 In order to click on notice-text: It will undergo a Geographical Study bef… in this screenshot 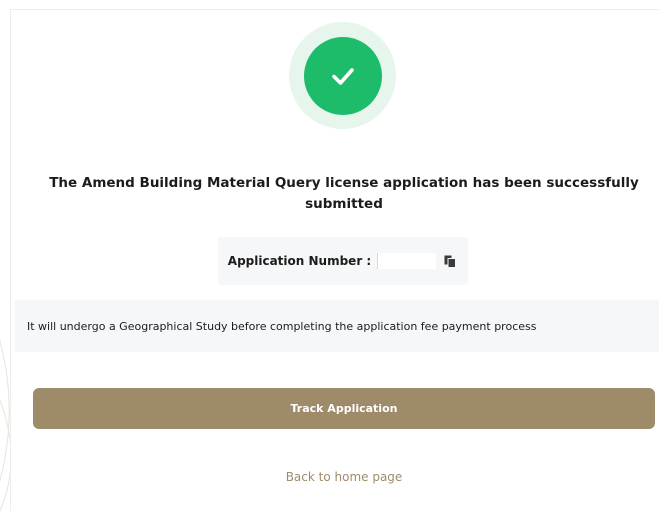, I will do `click(282, 326)`.